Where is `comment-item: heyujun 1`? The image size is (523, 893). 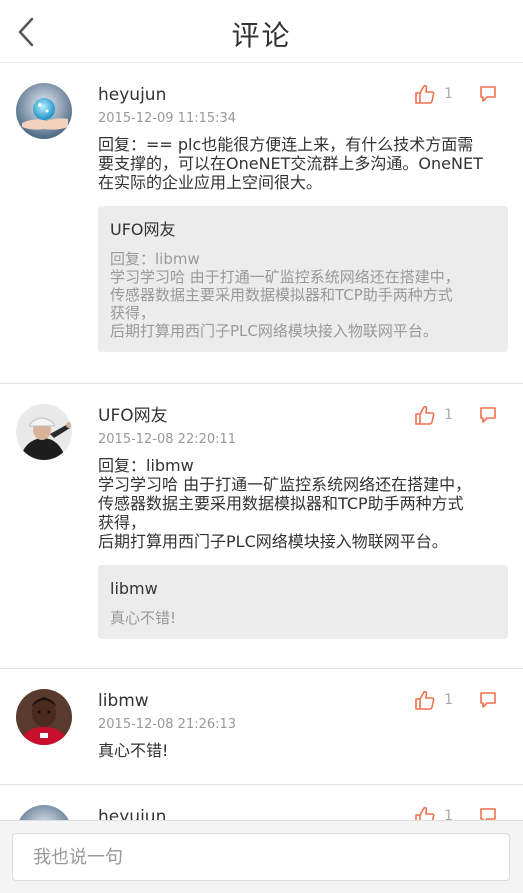 comment-item: heyujun 1 is located at coordinates (261, 802).